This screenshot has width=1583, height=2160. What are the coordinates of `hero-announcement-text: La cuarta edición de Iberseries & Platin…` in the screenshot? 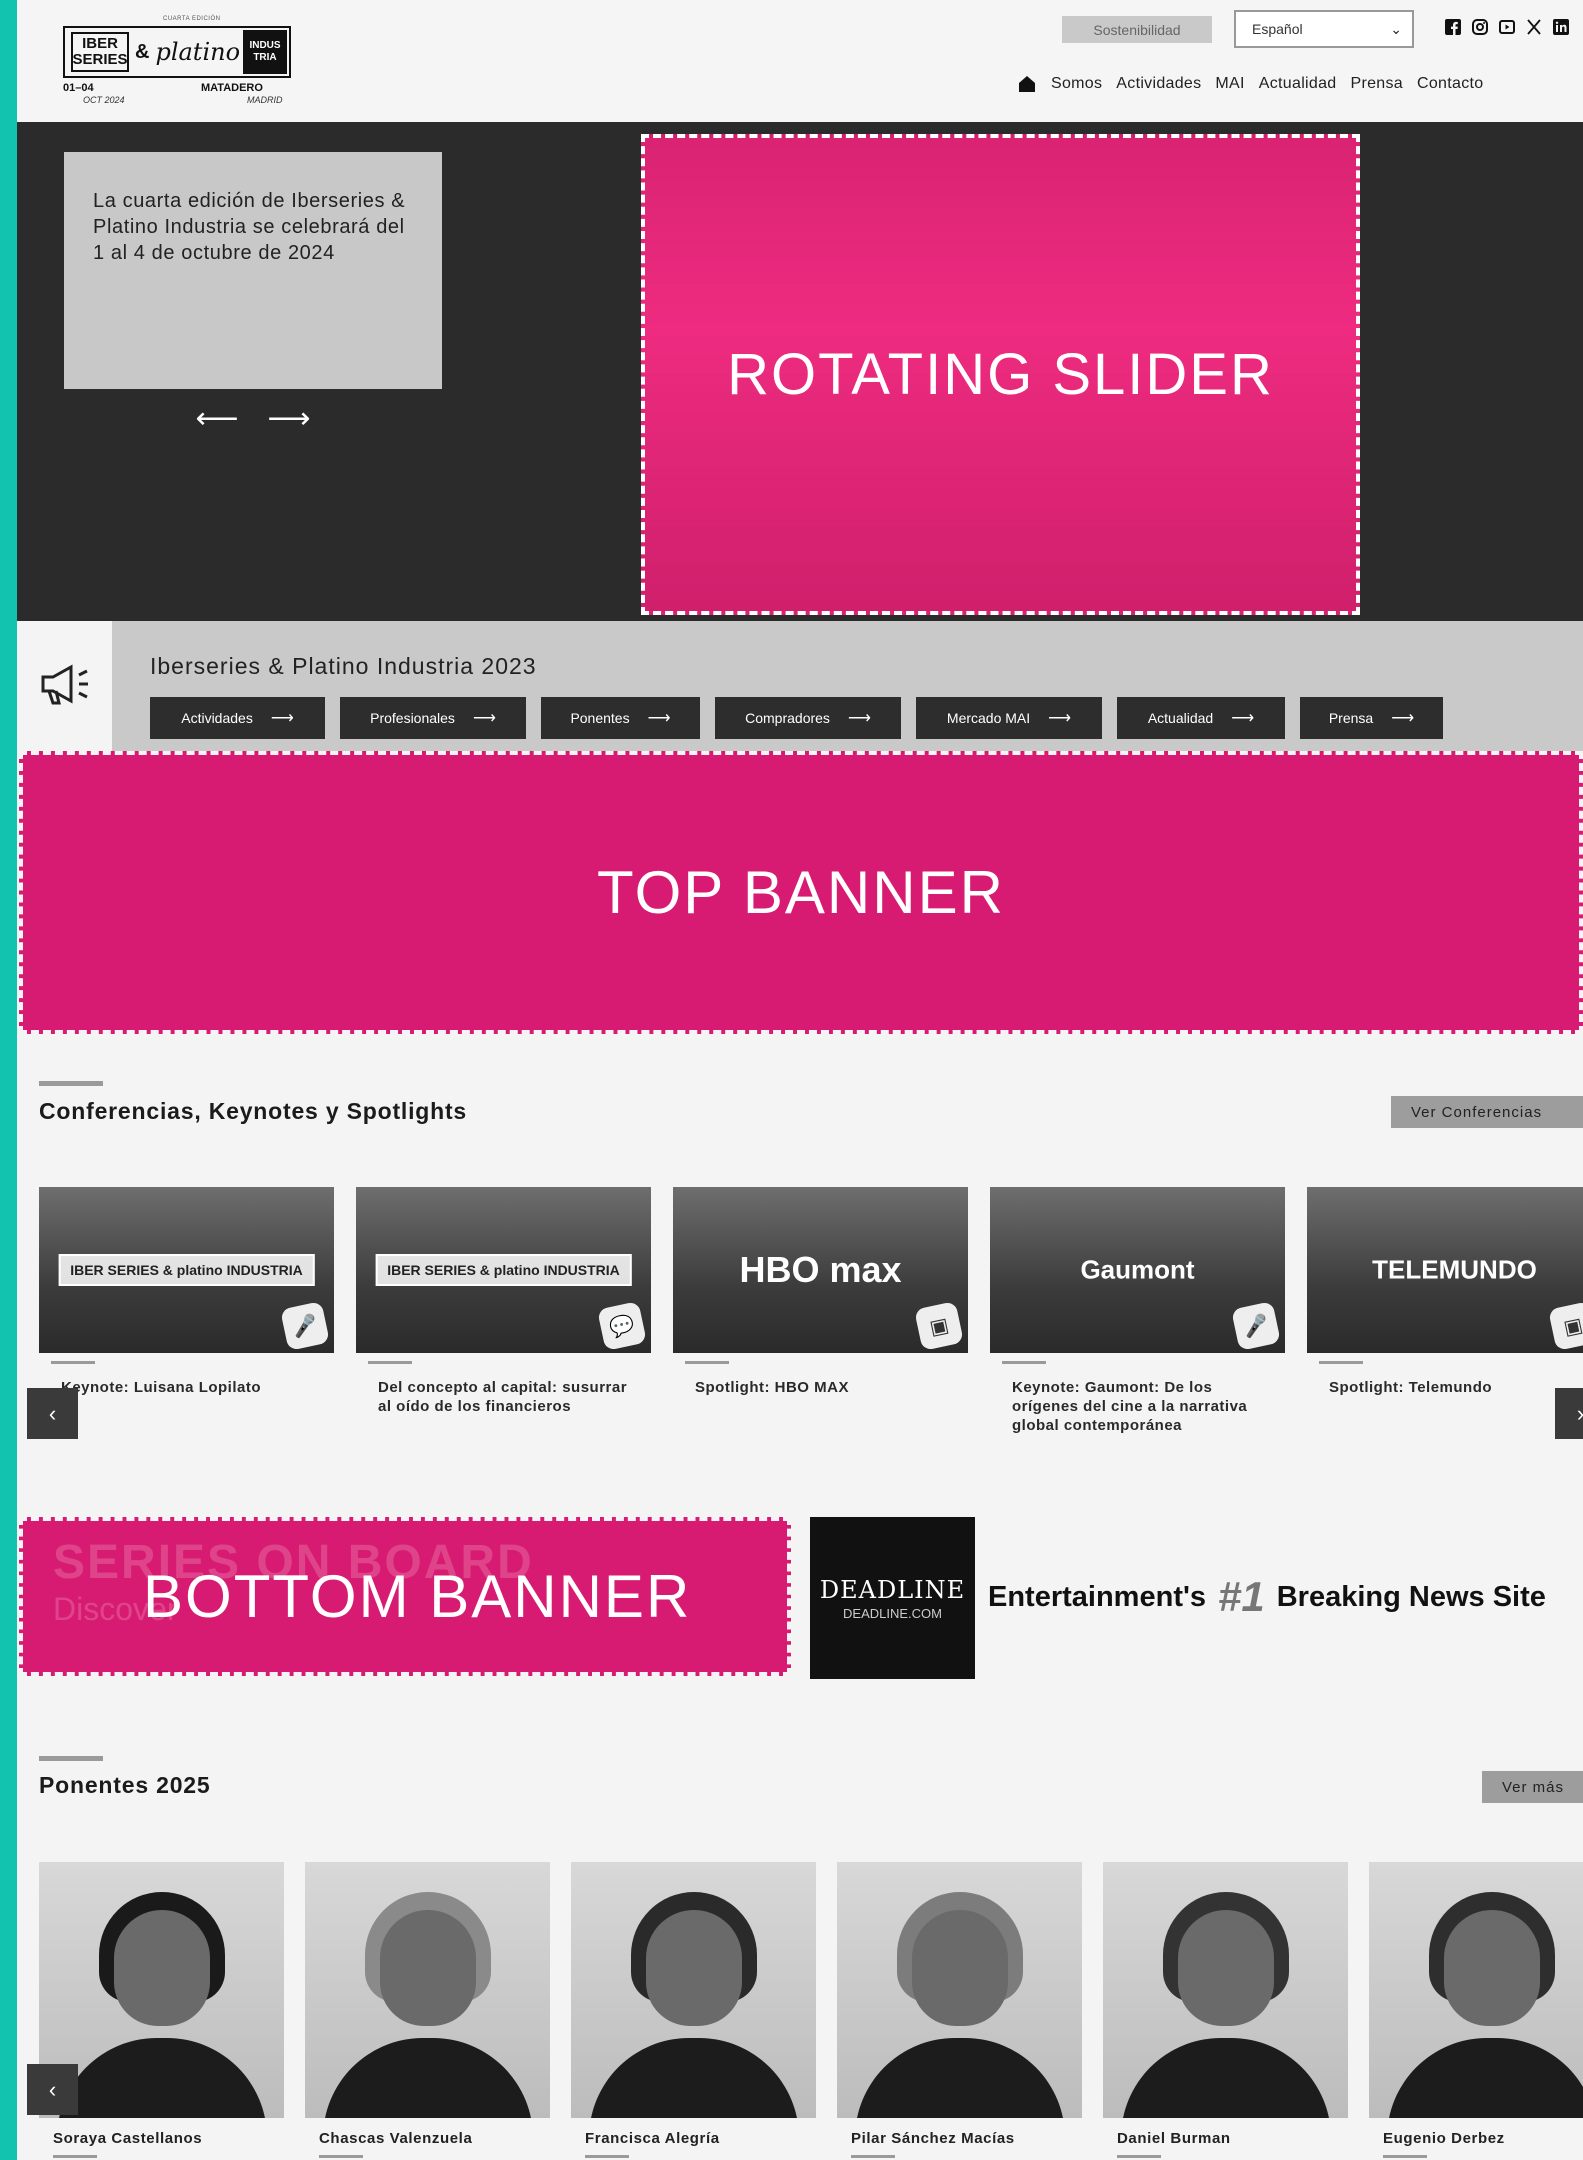 It's located at (249, 227).